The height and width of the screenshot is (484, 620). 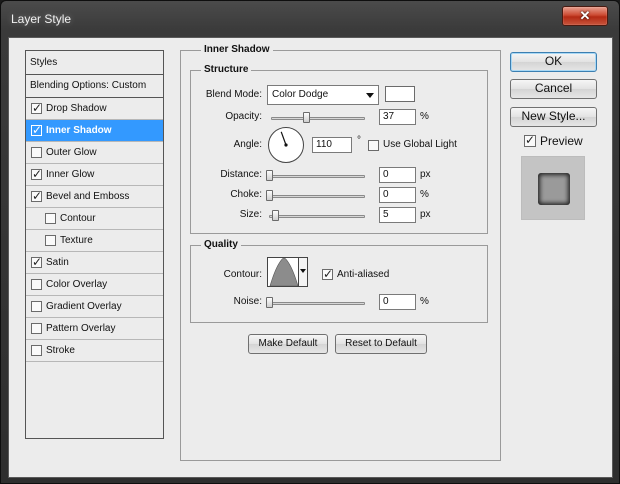 What do you see at coordinates (300, 94) in the screenshot?
I see `blend-mode-value: Color Dodge` at bounding box center [300, 94].